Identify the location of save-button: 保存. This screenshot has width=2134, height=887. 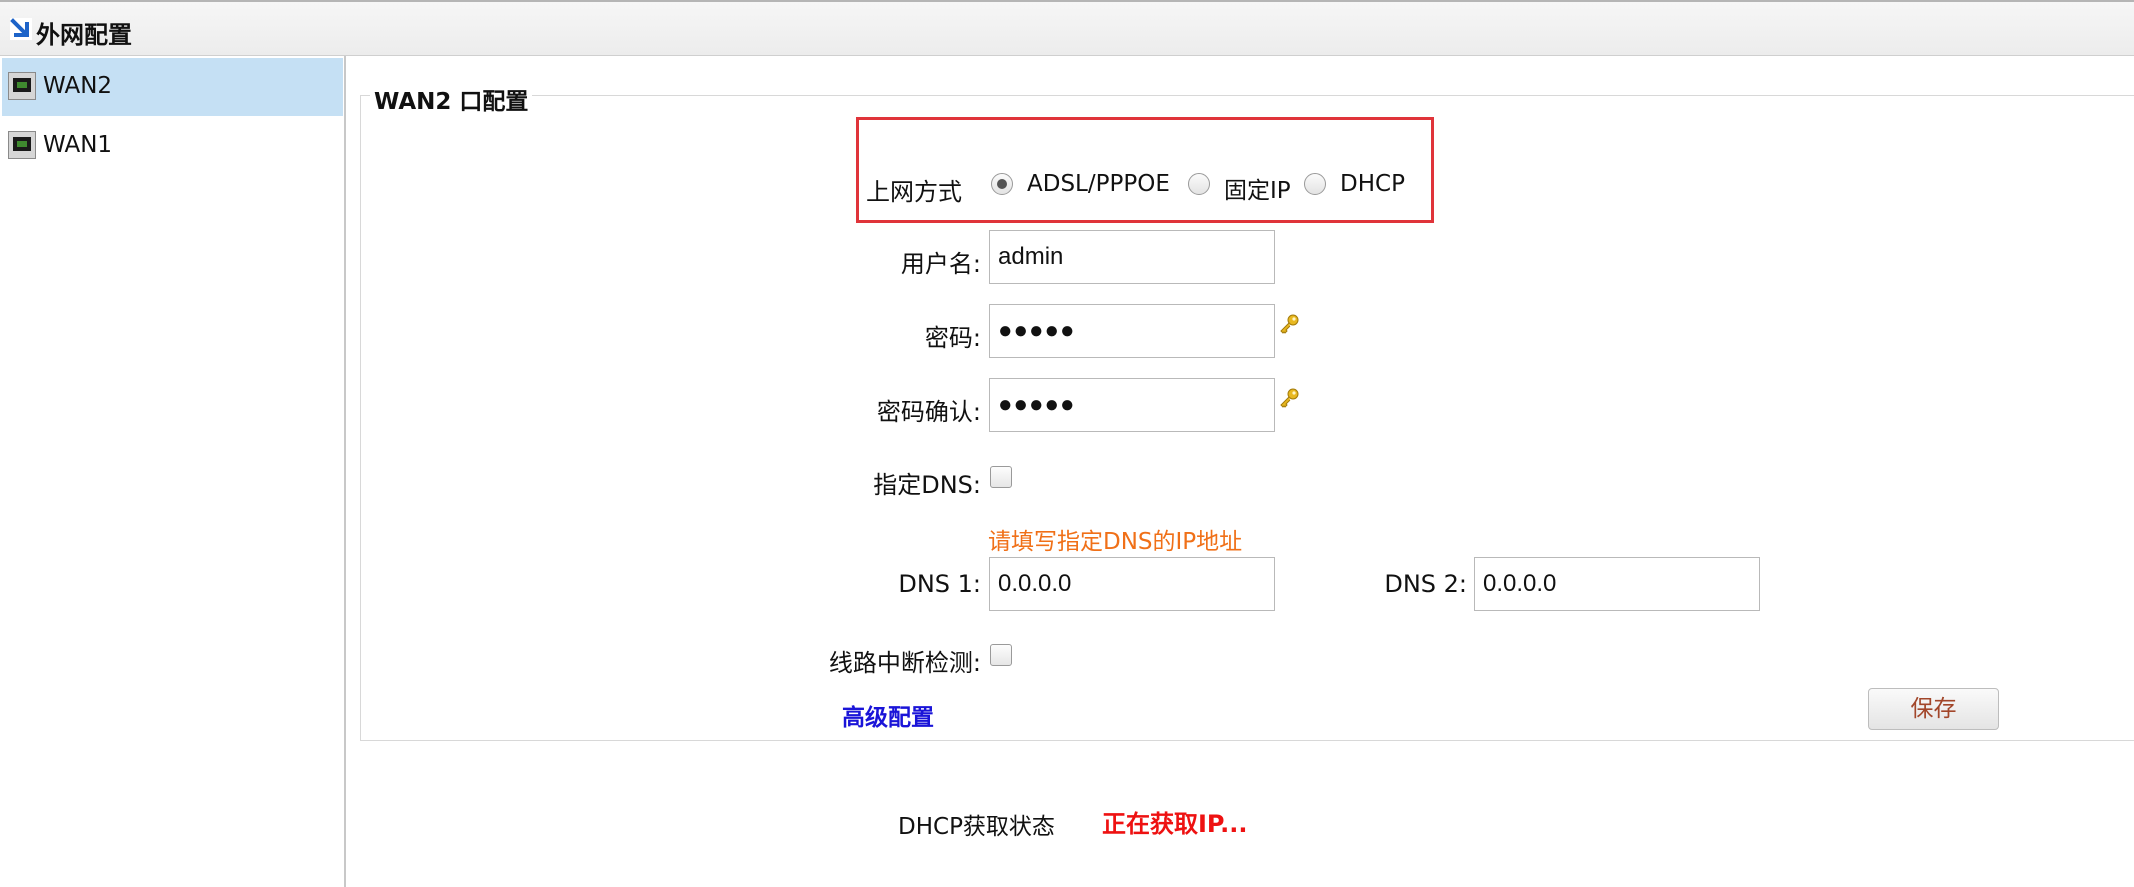
(1933, 709).